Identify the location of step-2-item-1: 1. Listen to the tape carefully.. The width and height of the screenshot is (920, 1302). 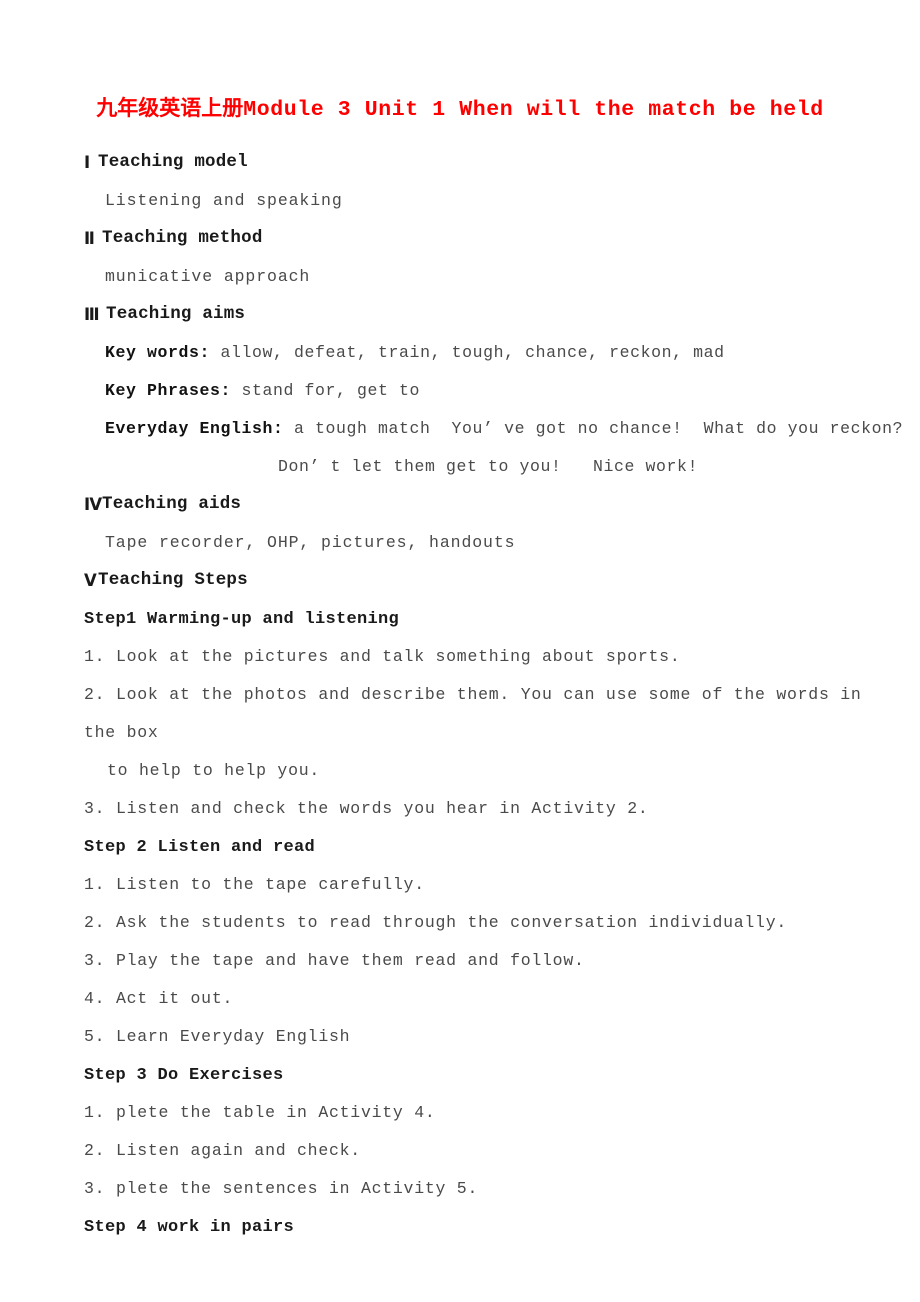
(254, 884).